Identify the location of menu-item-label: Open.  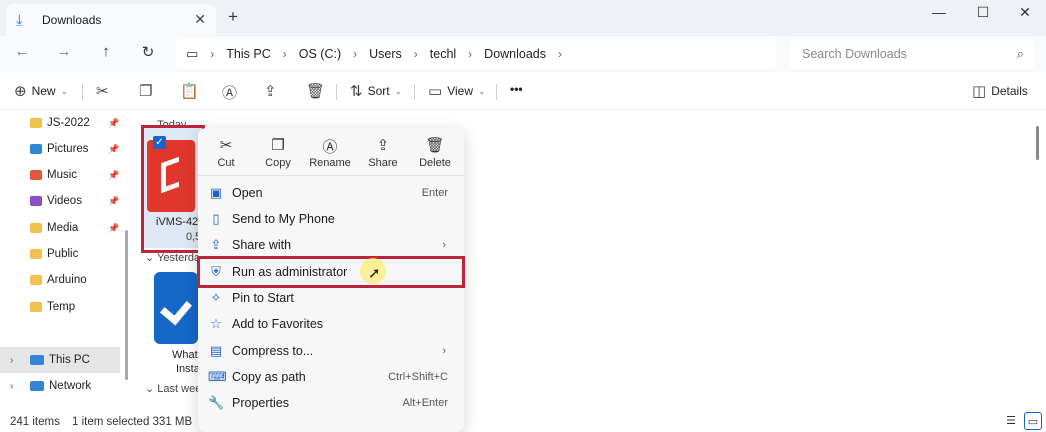
(247, 193).